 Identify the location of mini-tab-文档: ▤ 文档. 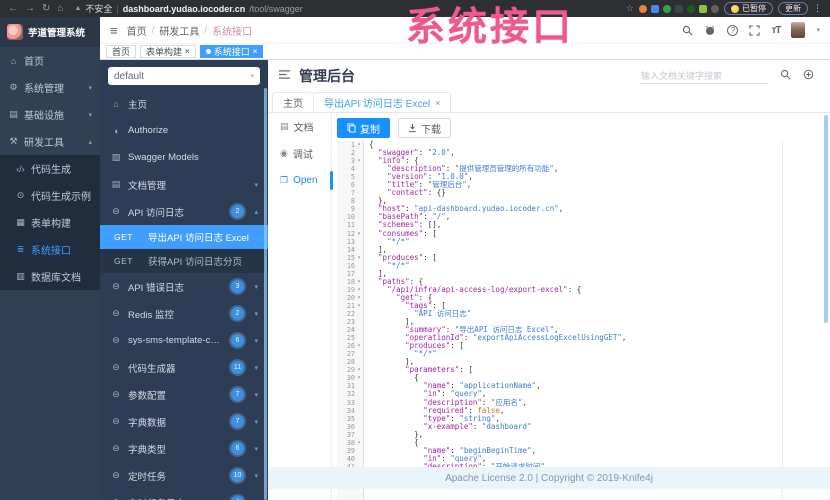
(299, 126).